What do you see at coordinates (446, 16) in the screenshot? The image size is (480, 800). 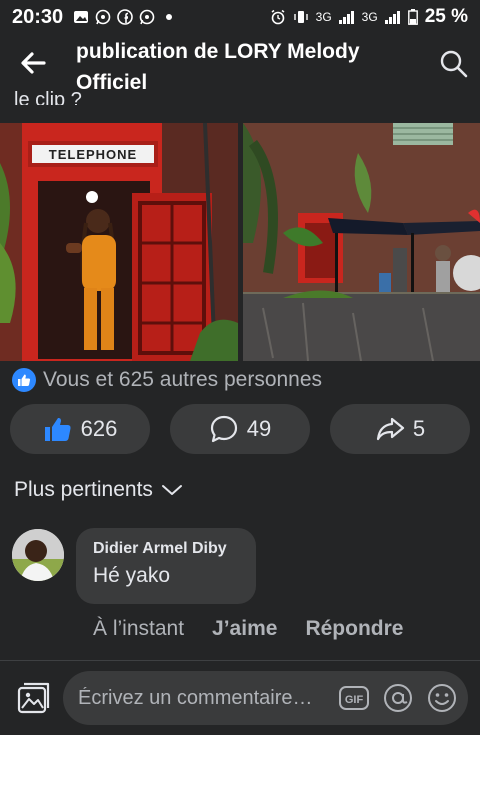 I see `battery-percent: 25 %` at bounding box center [446, 16].